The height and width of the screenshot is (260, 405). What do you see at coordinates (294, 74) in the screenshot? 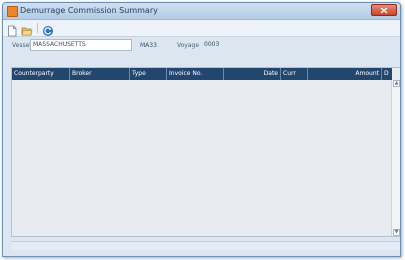
I see `column-curr: Curr` at bounding box center [294, 74].